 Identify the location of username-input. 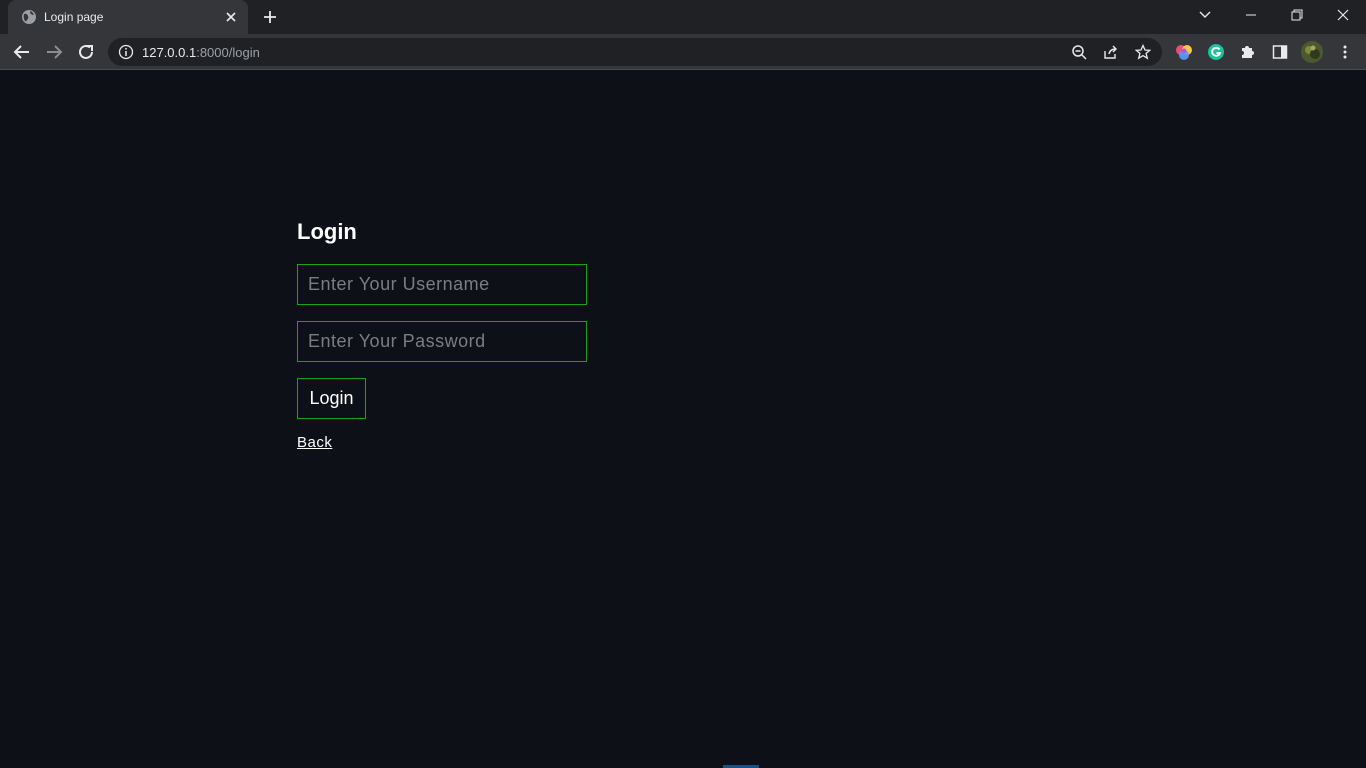
(442, 284).